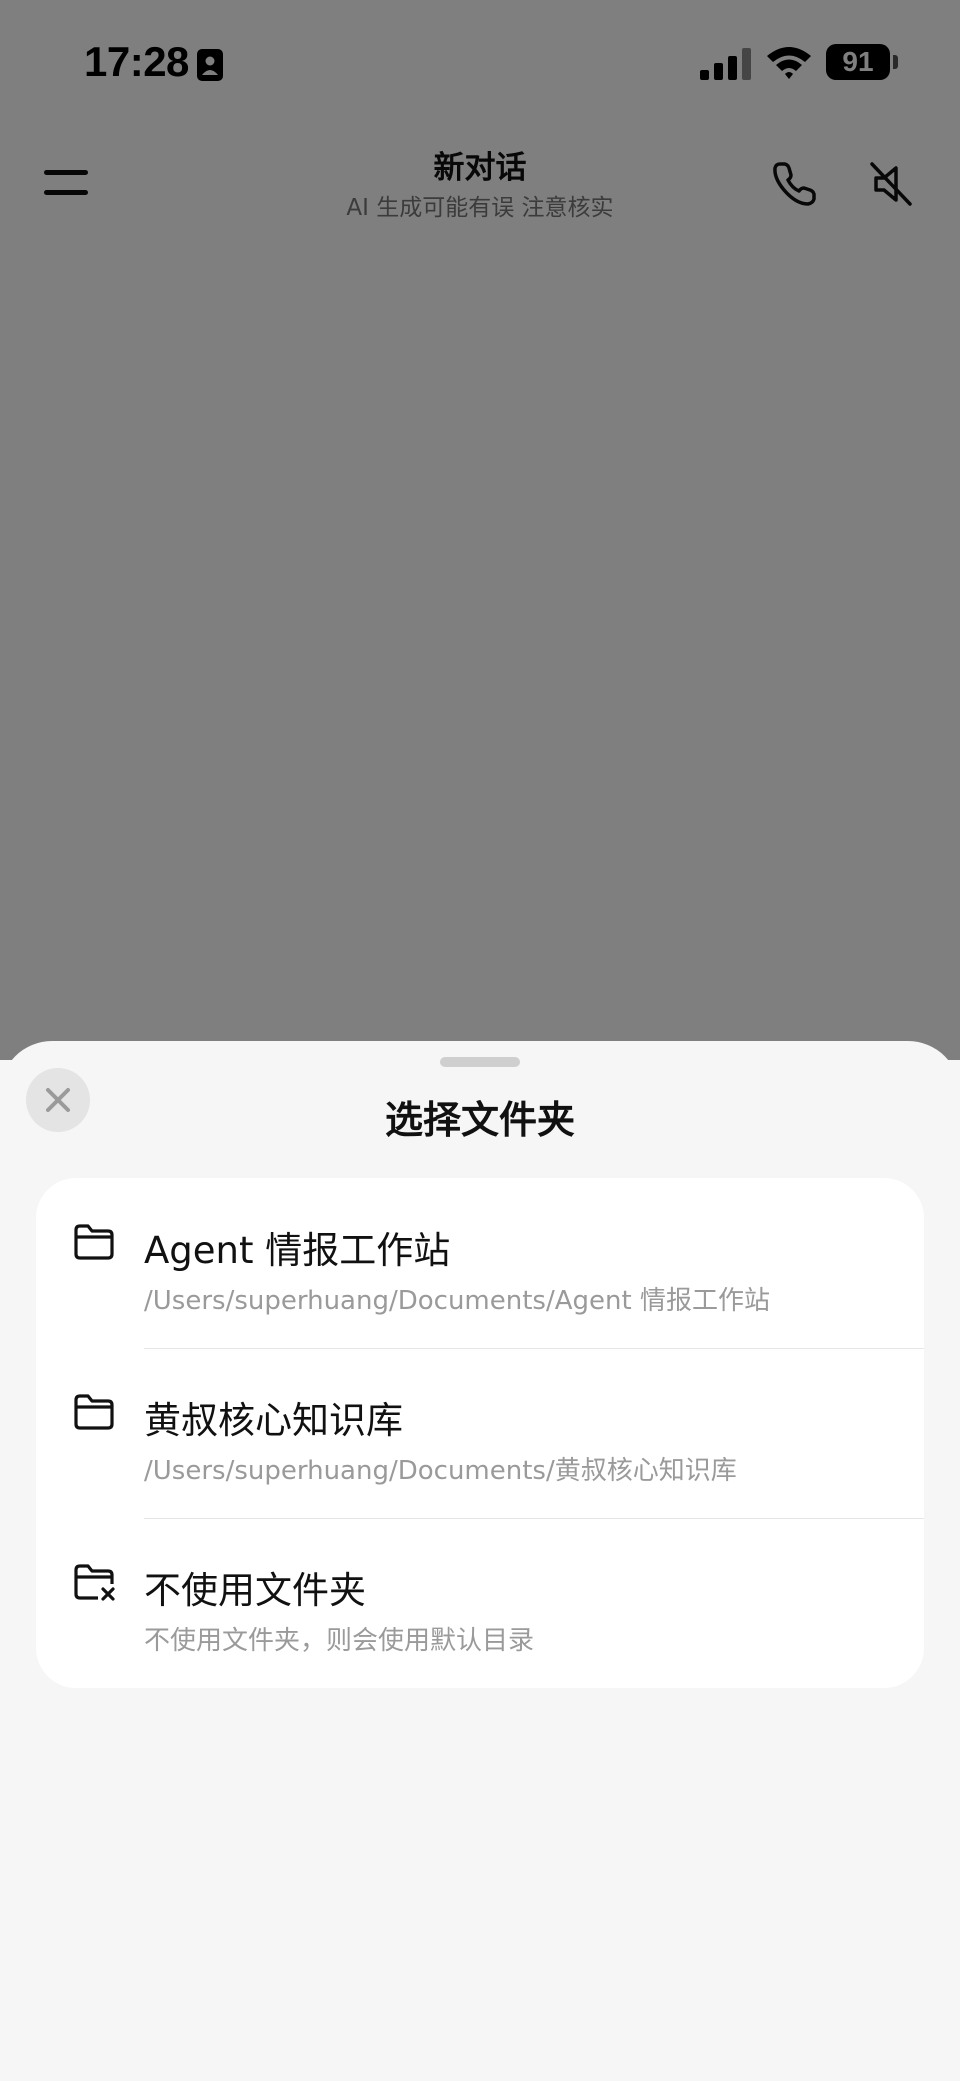 The image size is (960, 2081). Describe the element at coordinates (339, 1641) in the screenshot. I see `folder-option-description: 不使用文件夹，则会使用默认目录` at that location.